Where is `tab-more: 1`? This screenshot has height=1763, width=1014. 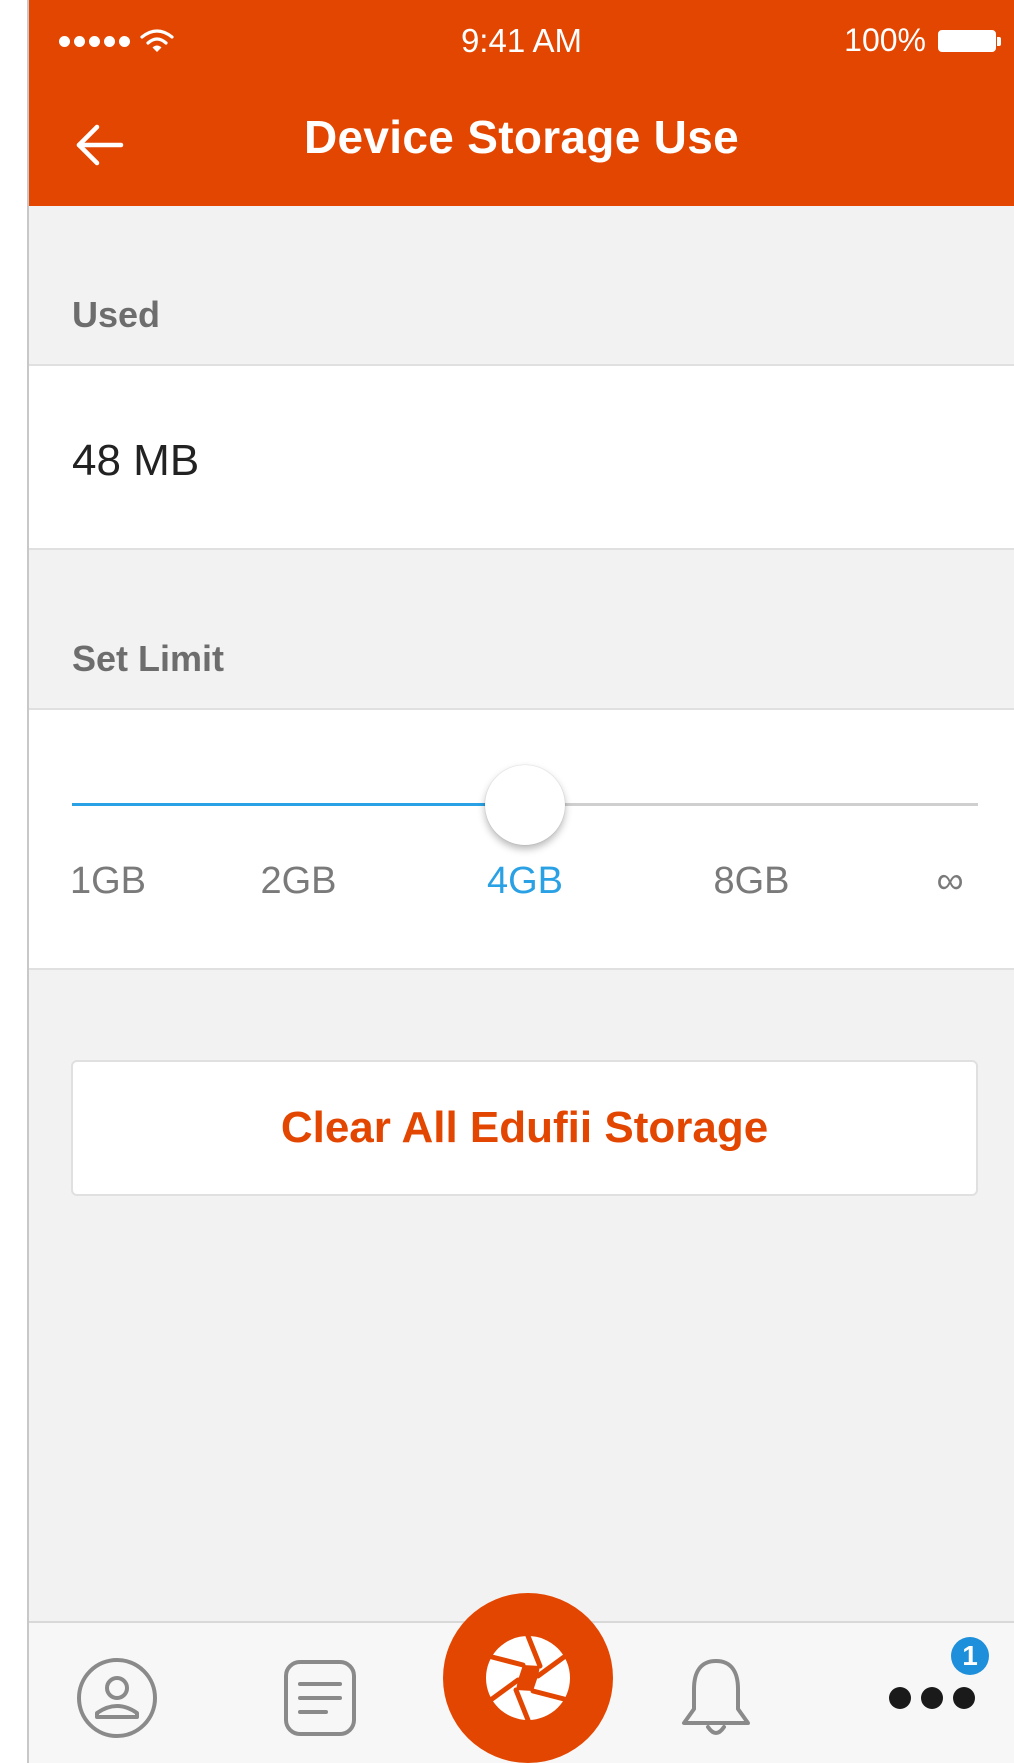
tab-more: 1 is located at coordinates (933, 1690).